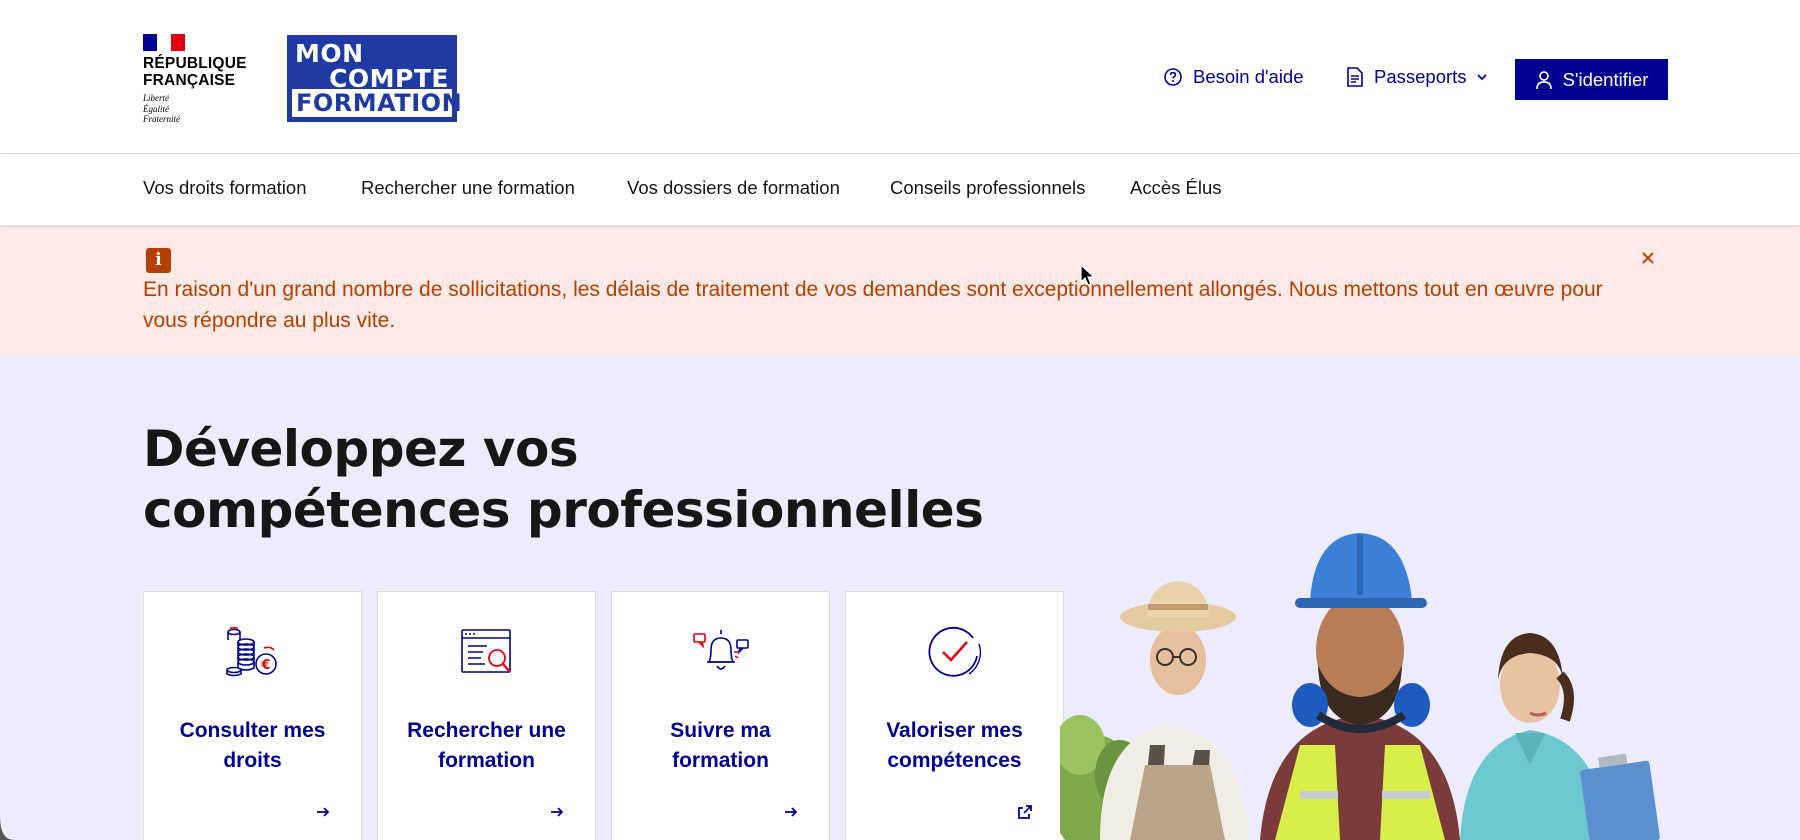  What do you see at coordinates (1560, 736) in the screenshot?
I see `person-nurse-image` at bounding box center [1560, 736].